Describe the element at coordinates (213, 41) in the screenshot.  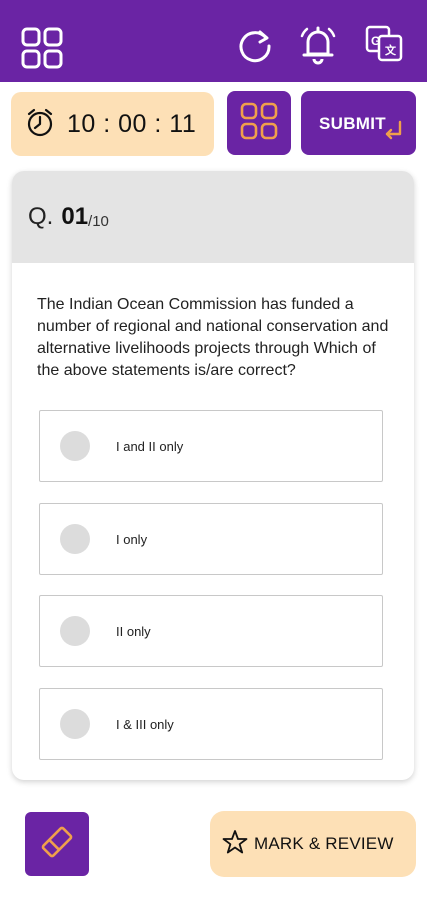
I see `top-app-bar: G 文` at that location.